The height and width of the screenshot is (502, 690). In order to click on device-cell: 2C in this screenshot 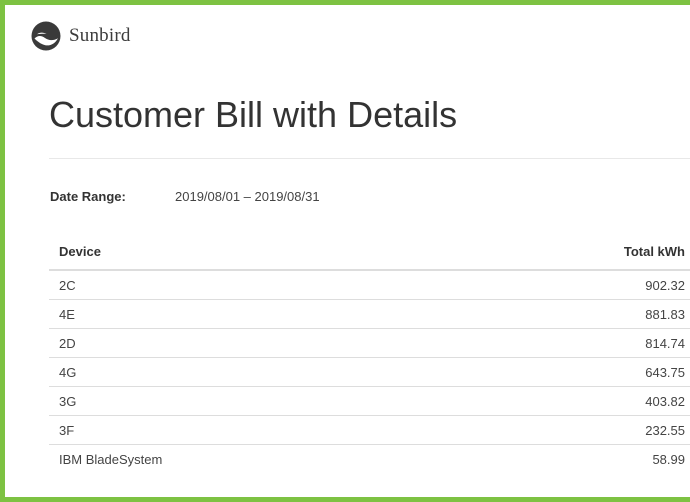, I will do `click(67, 285)`.